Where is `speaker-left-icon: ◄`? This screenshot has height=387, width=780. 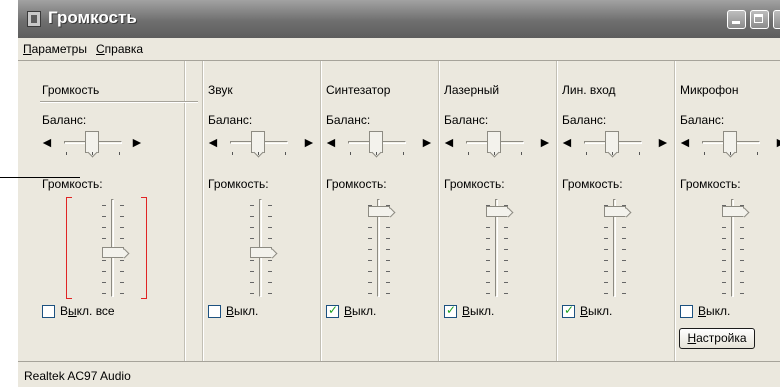
speaker-left-icon: ◄ is located at coordinates (47, 142).